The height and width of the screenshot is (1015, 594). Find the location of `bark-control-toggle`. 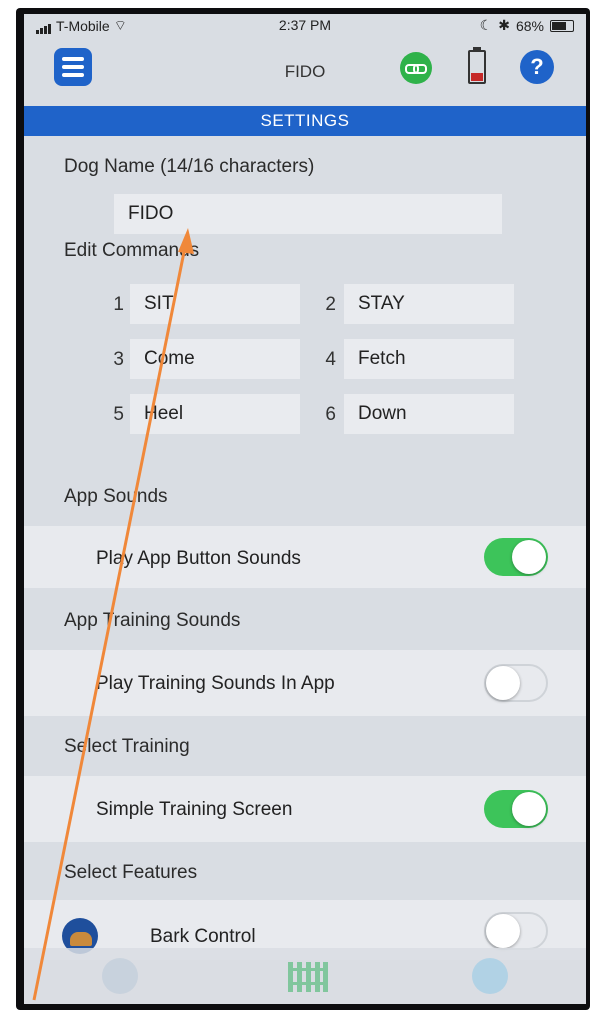

bark-control-toggle is located at coordinates (516, 931).